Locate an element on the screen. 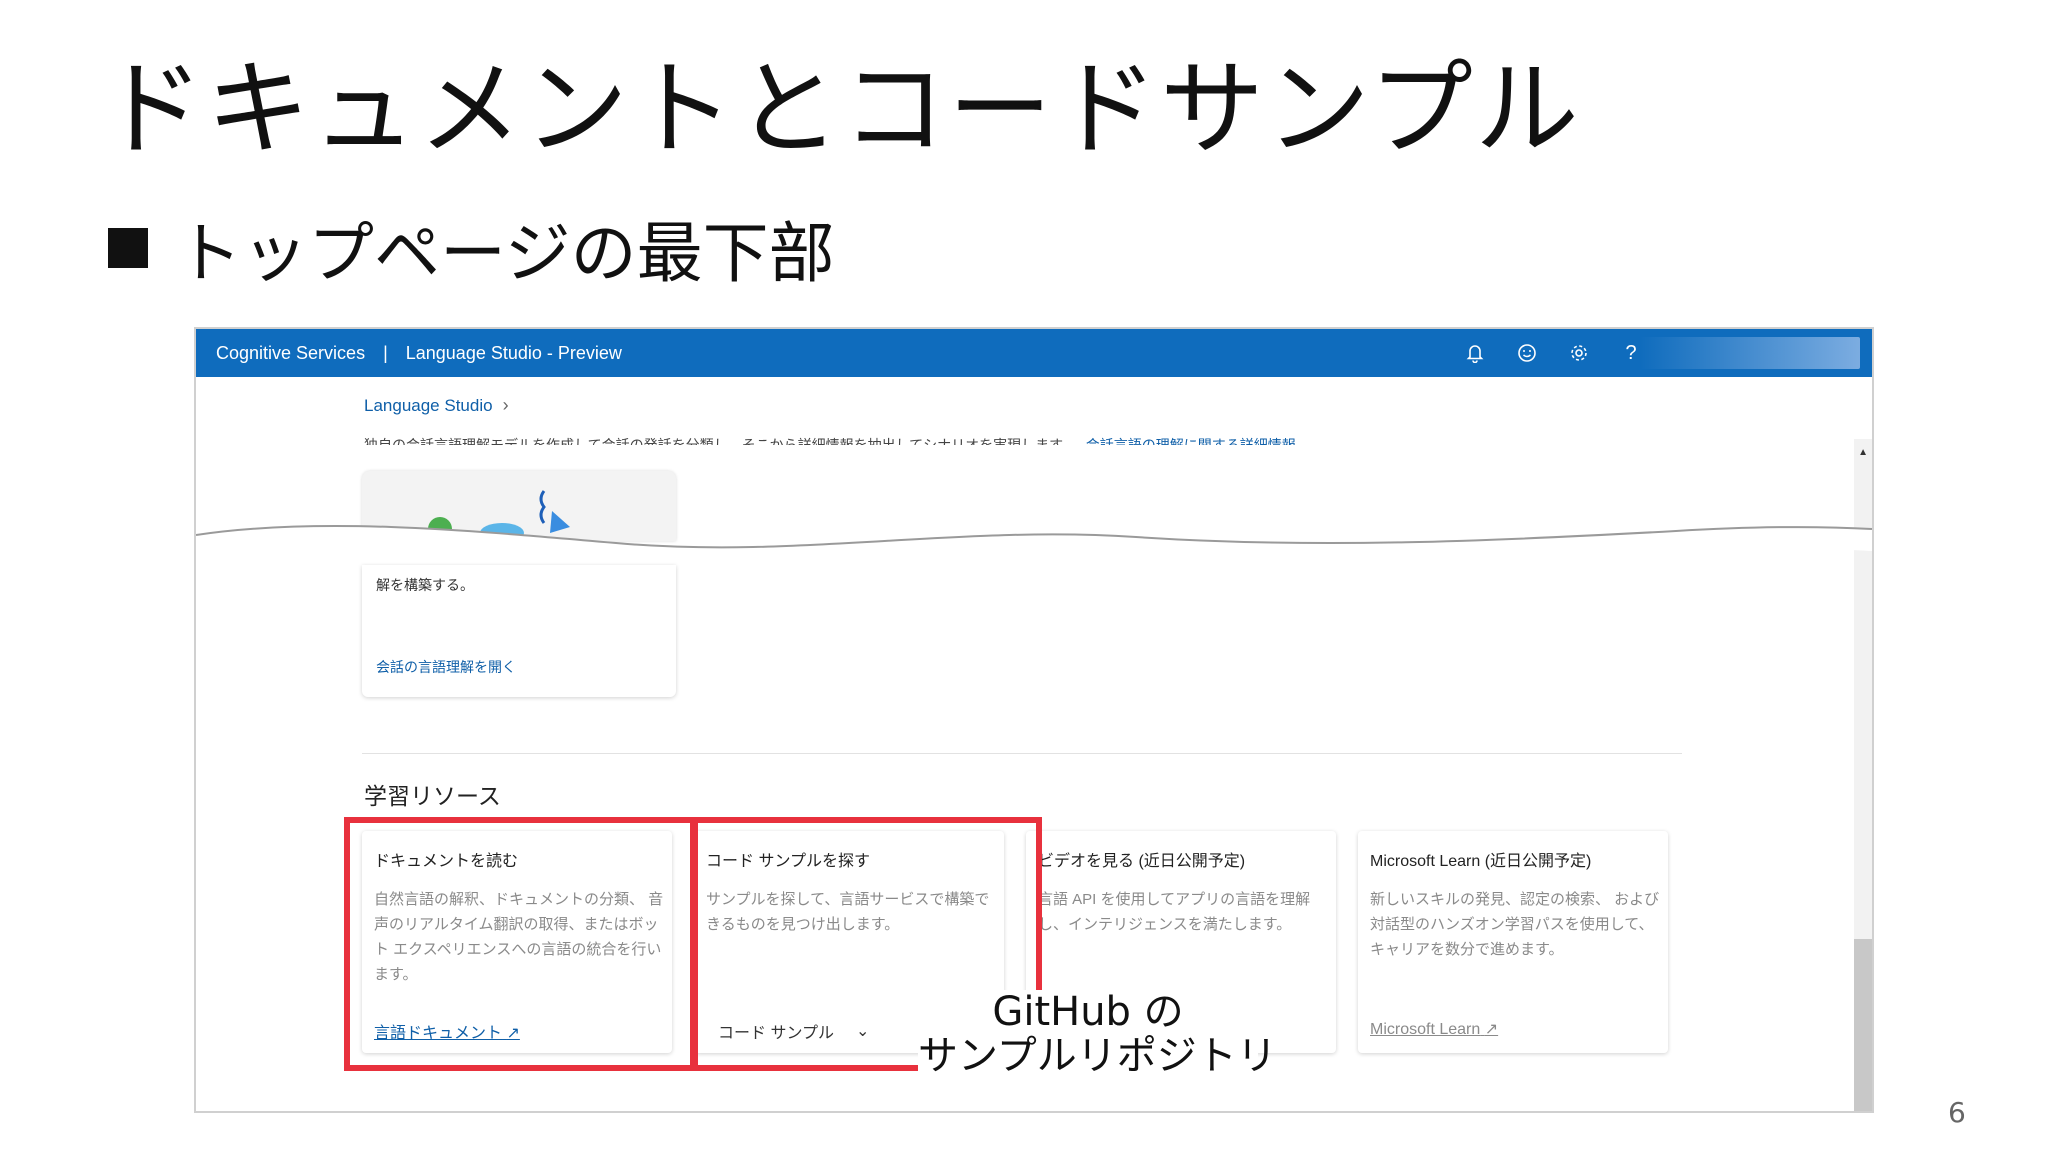 The width and height of the screenshot is (2048, 1152). smiley-icon is located at coordinates (1527, 353).